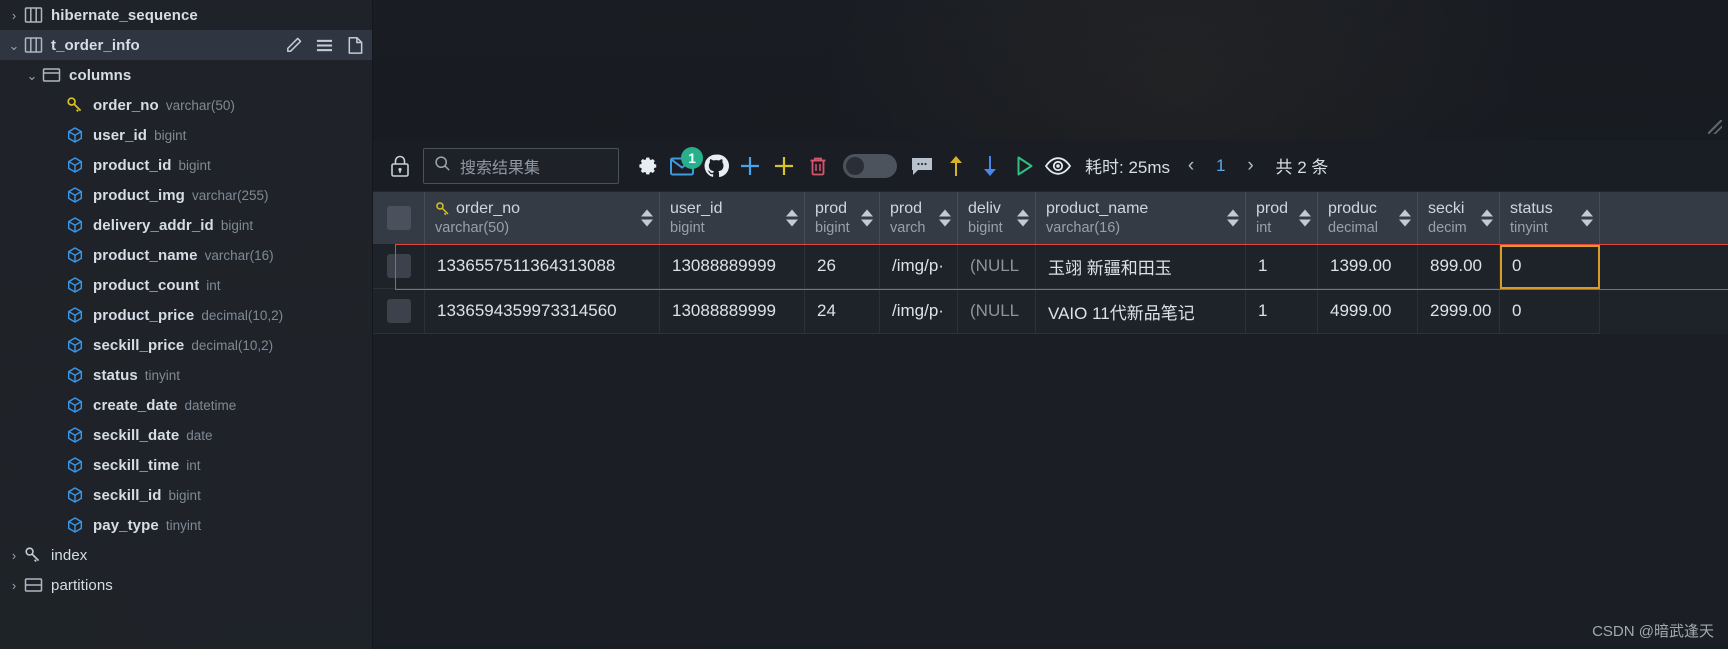 This screenshot has width=1728, height=649. I want to click on list-lines-icon, so click(324, 45).